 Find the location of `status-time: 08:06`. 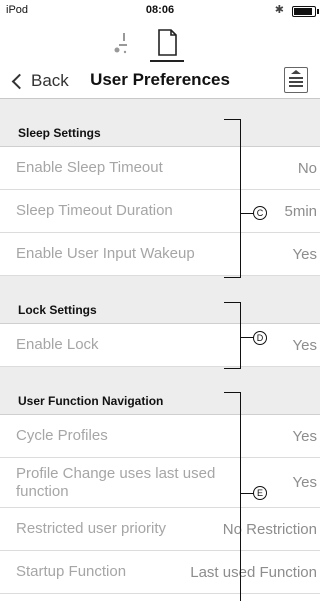

status-time: 08:06 is located at coordinates (160, 10).